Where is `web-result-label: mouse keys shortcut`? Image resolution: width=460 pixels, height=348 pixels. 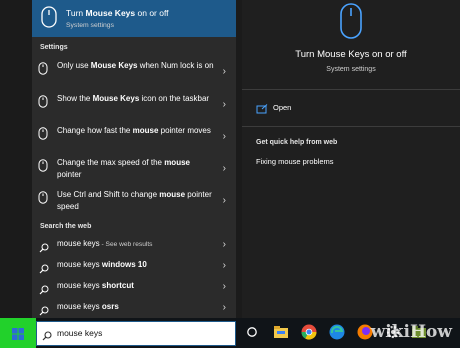
web-result-label: mouse keys shortcut is located at coordinates (95, 285).